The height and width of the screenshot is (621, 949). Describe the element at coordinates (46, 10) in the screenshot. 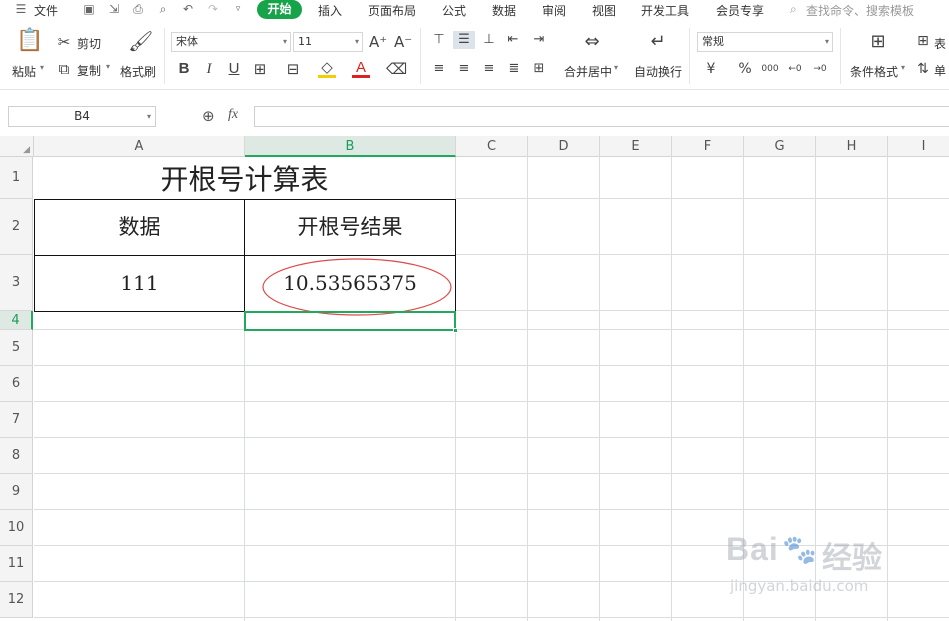

I see `file-menu: 文件` at that location.